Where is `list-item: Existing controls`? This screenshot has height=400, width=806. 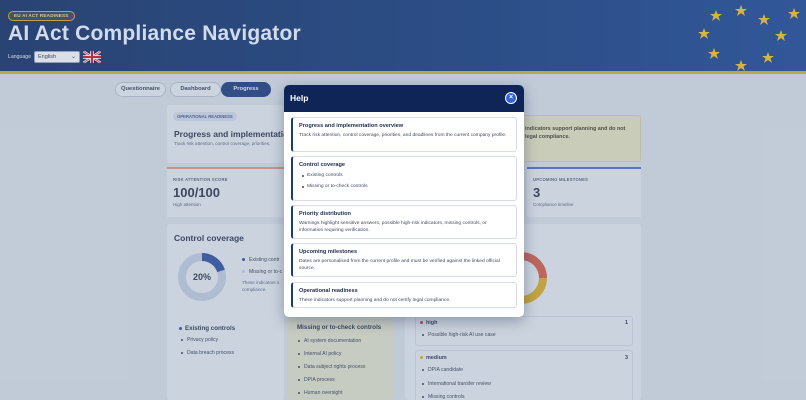 list-item: Existing controls is located at coordinates (404, 176).